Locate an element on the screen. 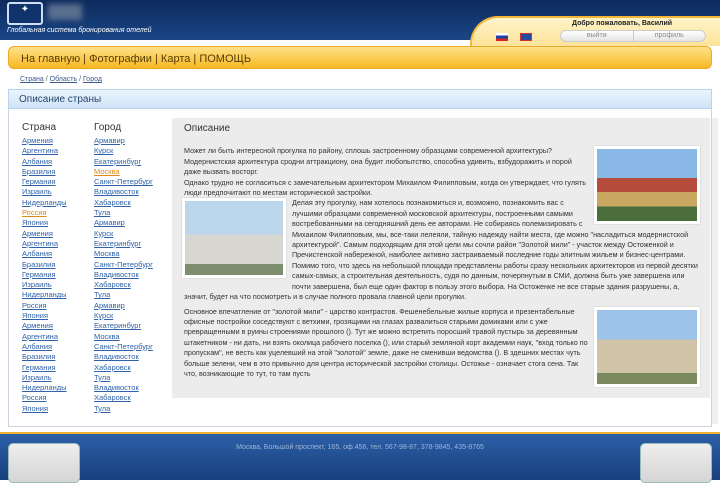  city-header: Город is located at coordinates (108, 127).